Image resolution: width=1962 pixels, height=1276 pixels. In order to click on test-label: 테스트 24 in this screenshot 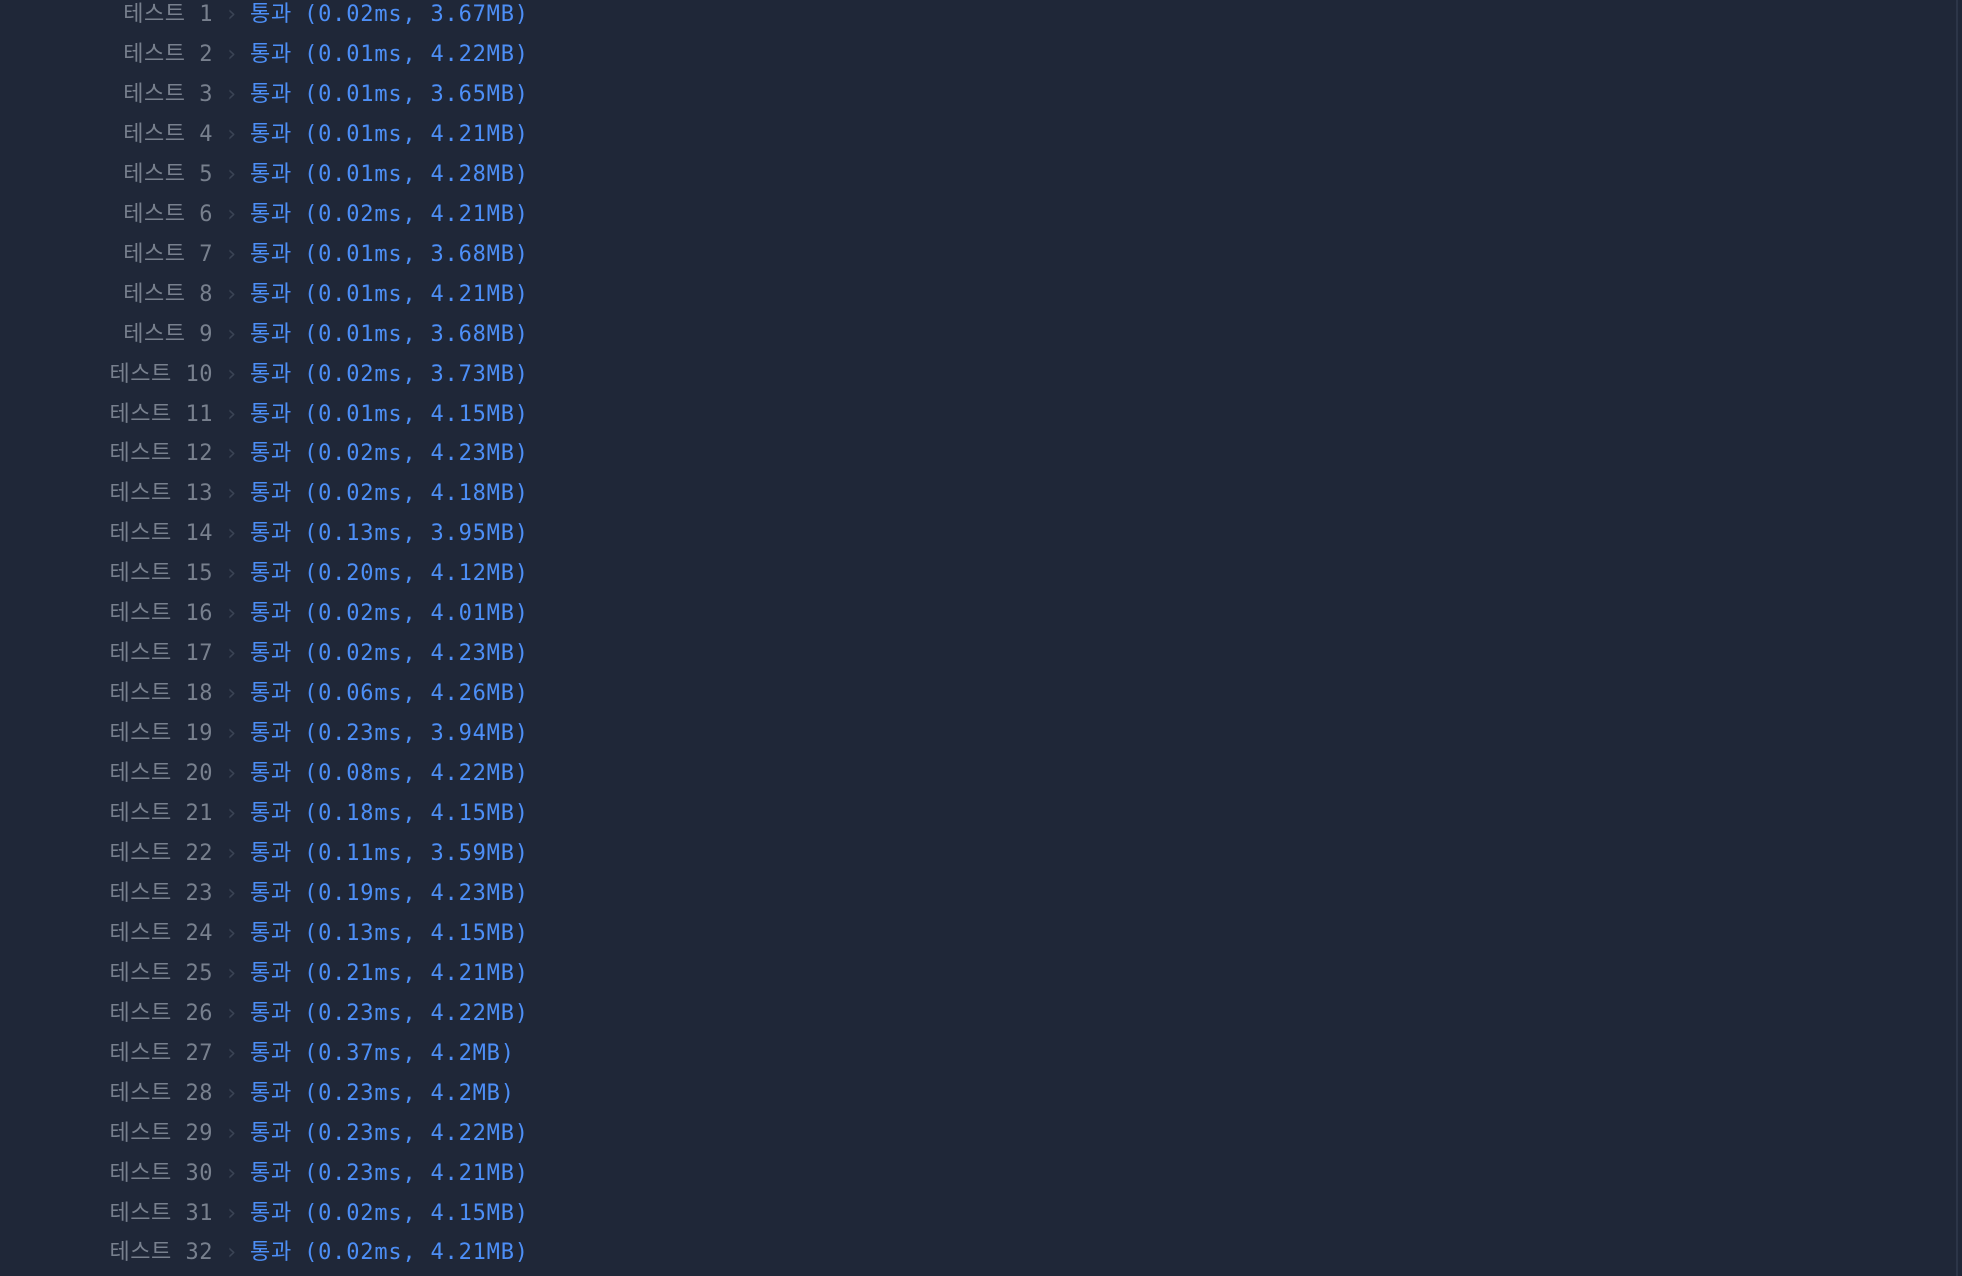, I will do `click(161, 933)`.